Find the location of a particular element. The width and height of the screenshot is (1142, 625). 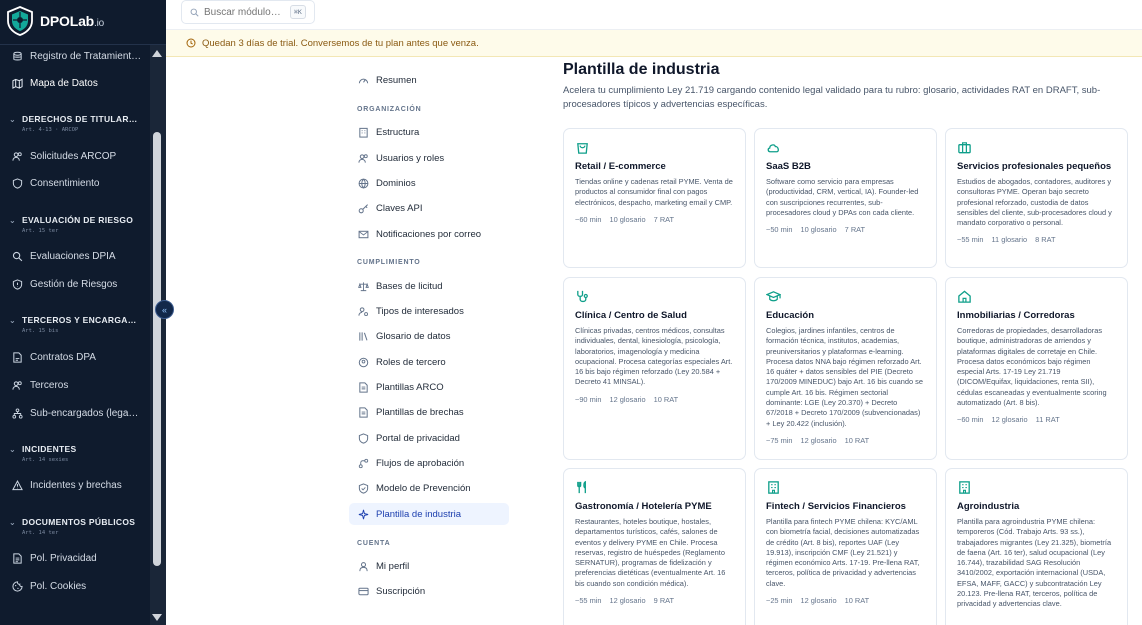

settings-item-mi-perfil: Mi perfil is located at coordinates (429, 566).